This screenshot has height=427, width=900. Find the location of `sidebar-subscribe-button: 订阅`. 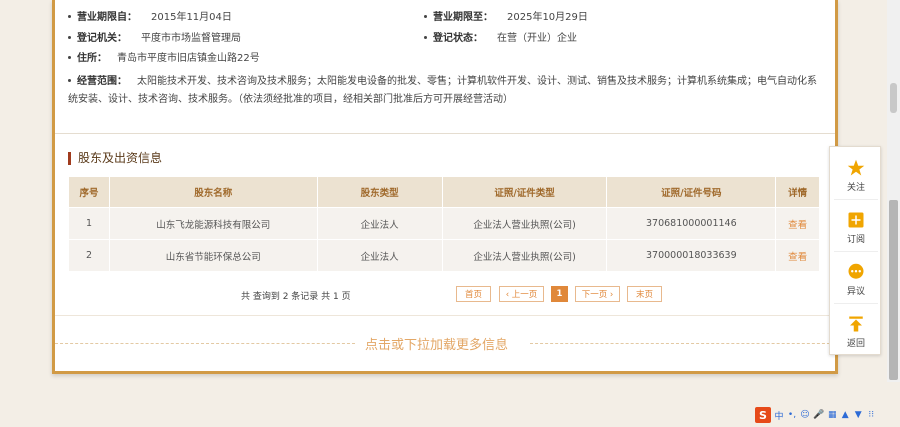

sidebar-subscribe-button: 订阅 is located at coordinates (856, 225).